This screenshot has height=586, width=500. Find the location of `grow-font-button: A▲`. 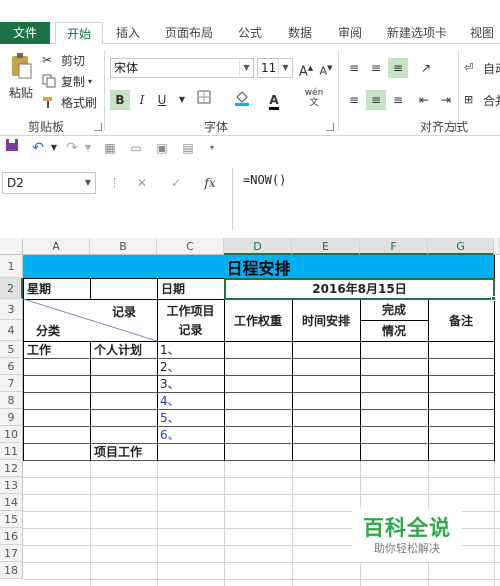

grow-font-button: A▲ is located at coordinates (306, 68).